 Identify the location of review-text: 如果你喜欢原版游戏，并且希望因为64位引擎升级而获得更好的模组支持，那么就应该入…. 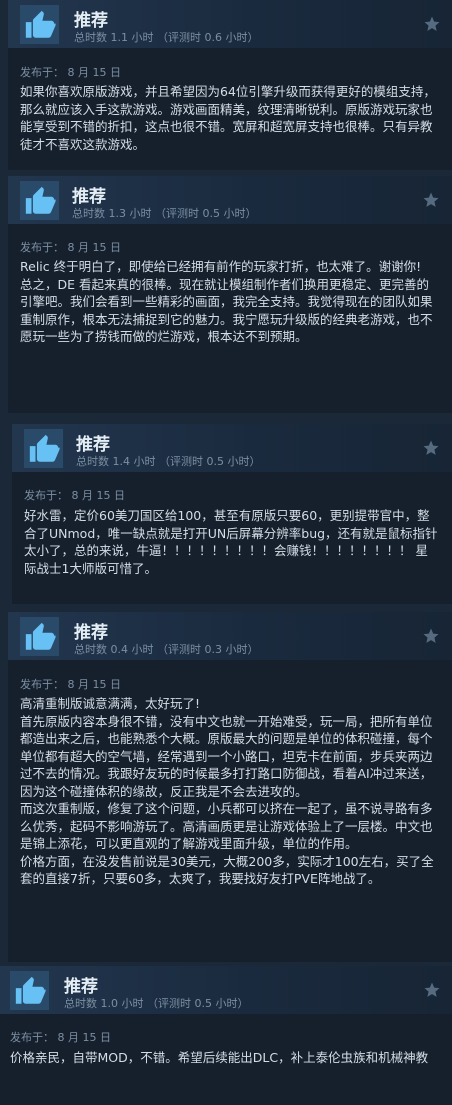
(229, 118).